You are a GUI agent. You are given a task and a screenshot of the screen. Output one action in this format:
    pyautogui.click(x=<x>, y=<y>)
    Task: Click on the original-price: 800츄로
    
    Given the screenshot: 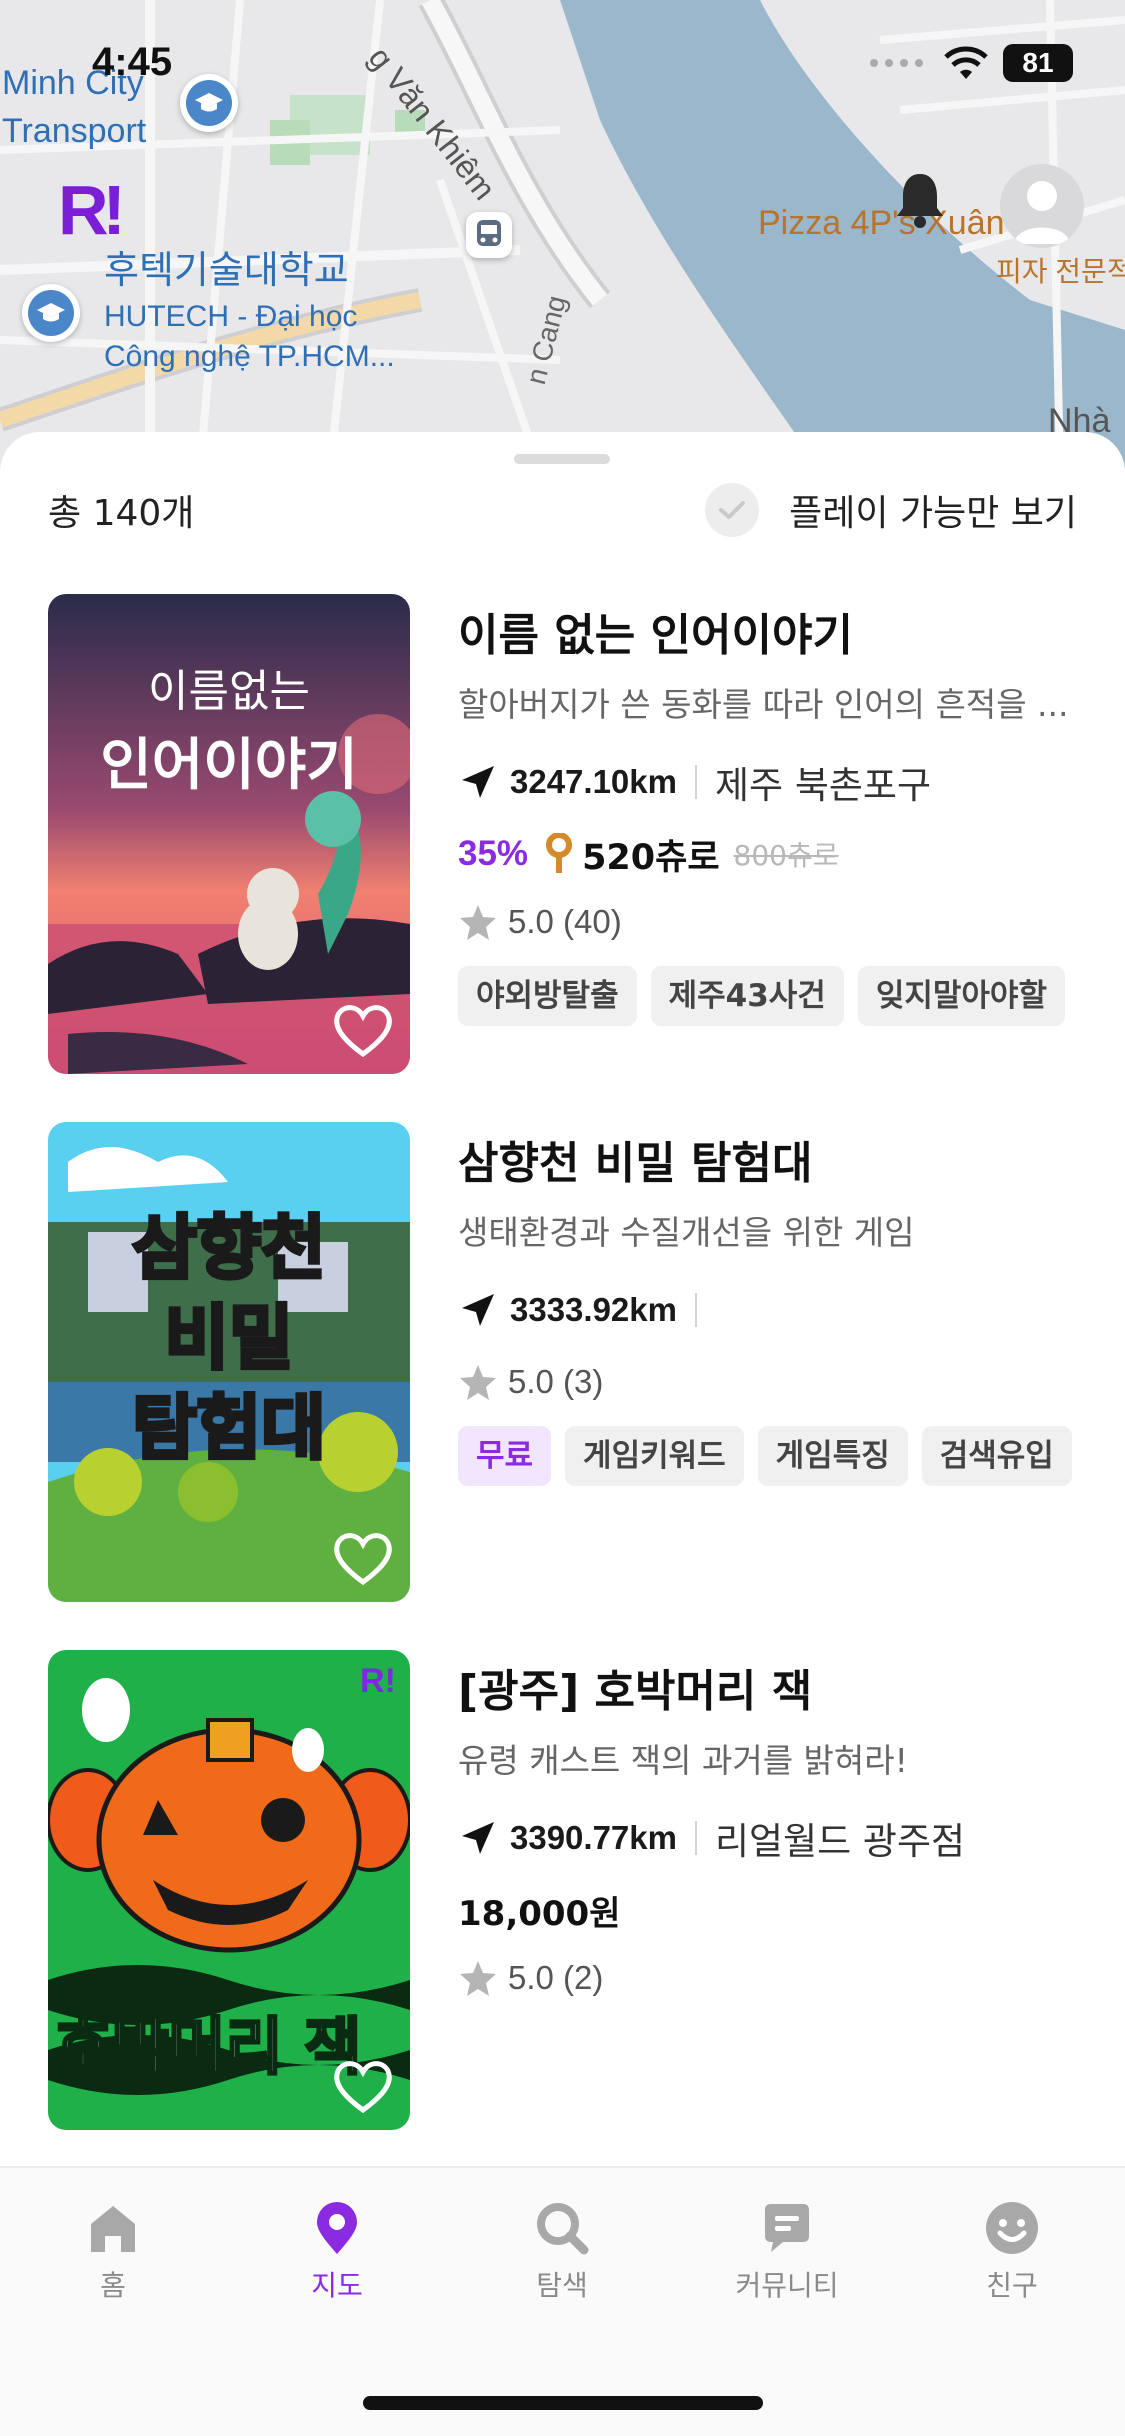 What is the action you would take?
    pyautogui.click(x=786, y=855)
    